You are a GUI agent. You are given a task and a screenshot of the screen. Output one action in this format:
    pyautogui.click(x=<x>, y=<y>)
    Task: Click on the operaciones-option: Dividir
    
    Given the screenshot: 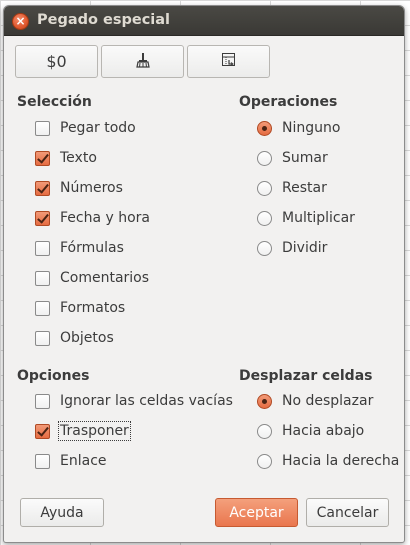 What is the action you would take?
    pyautogui.click(x=292, y=248)
    